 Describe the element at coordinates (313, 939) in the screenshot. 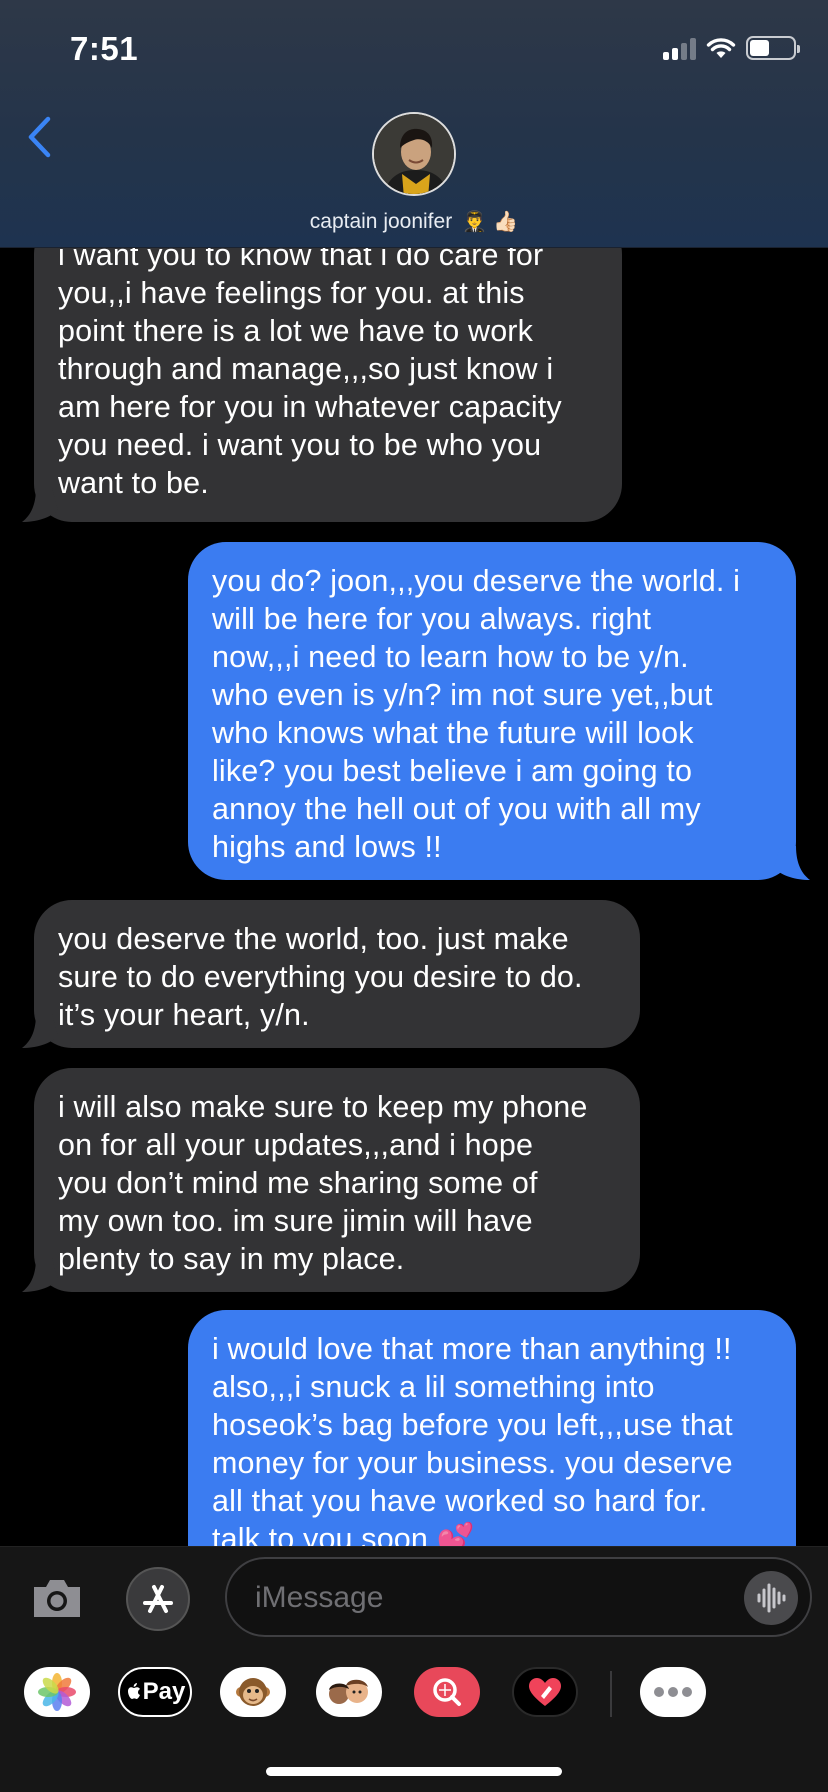

I see `message-line: you deserve the world, too. just make` at that location.